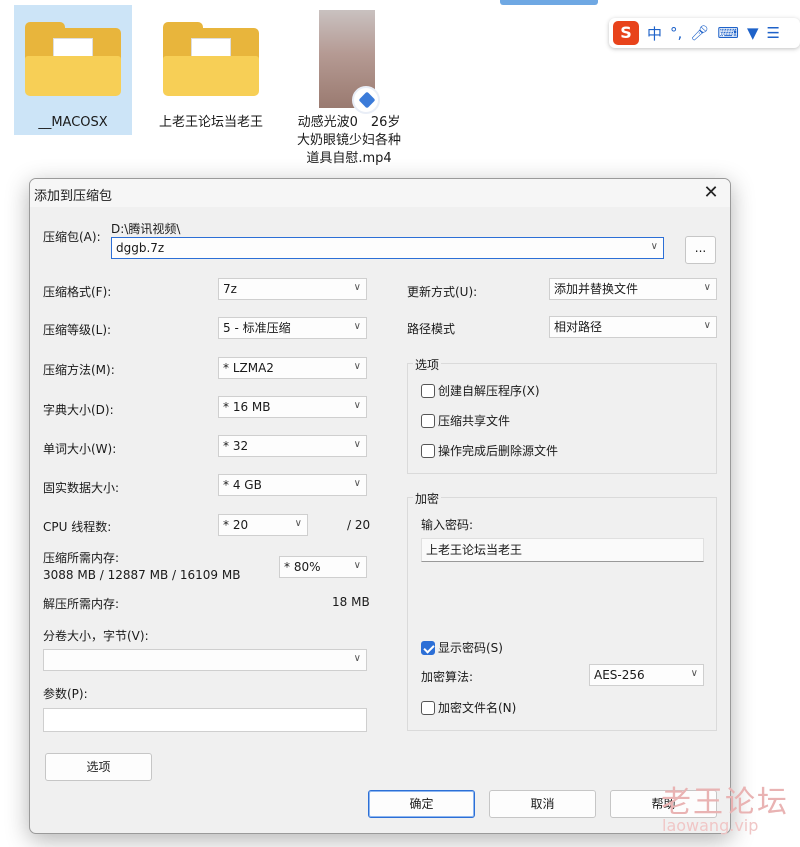 This screenshot has width=800, height=847. I want to click on sfx-label: 创建自解压程序(X), so click(489, 391).